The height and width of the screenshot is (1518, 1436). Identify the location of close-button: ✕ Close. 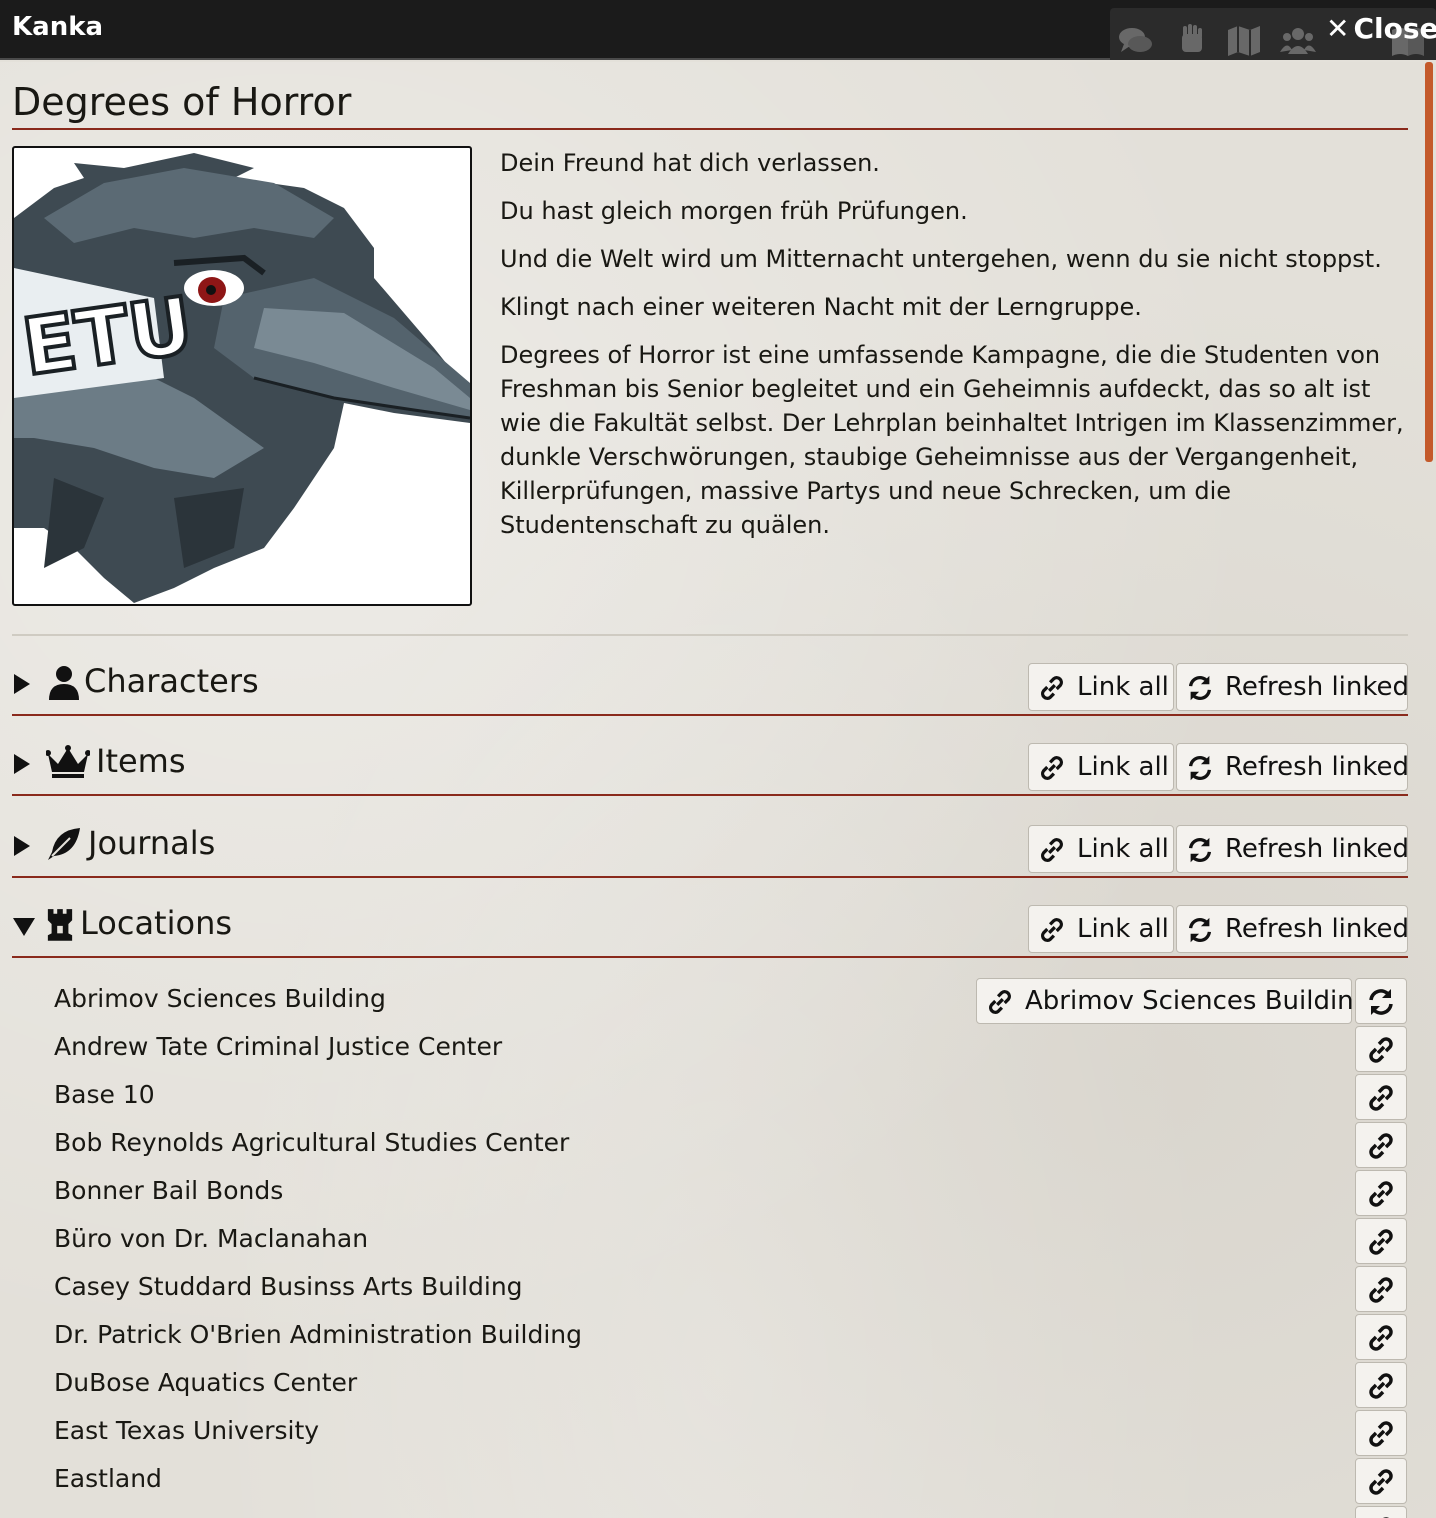
(1381, 28).